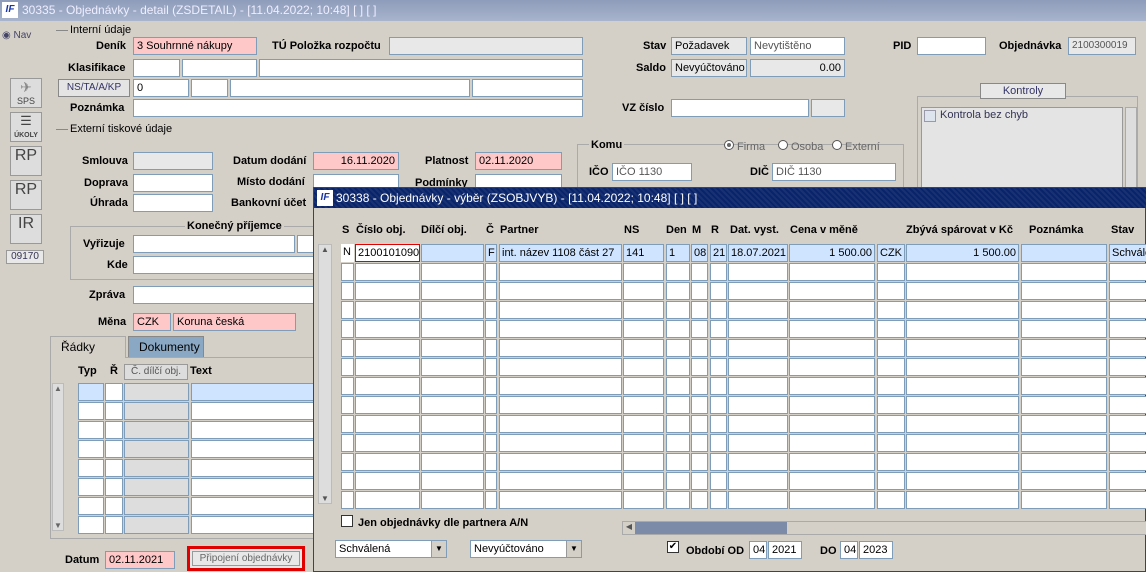  What do you see at coordinates (387, 253) in the screenshot?
I see `result-cell-cislo: 2100101090` at bounding box center [387, 253].